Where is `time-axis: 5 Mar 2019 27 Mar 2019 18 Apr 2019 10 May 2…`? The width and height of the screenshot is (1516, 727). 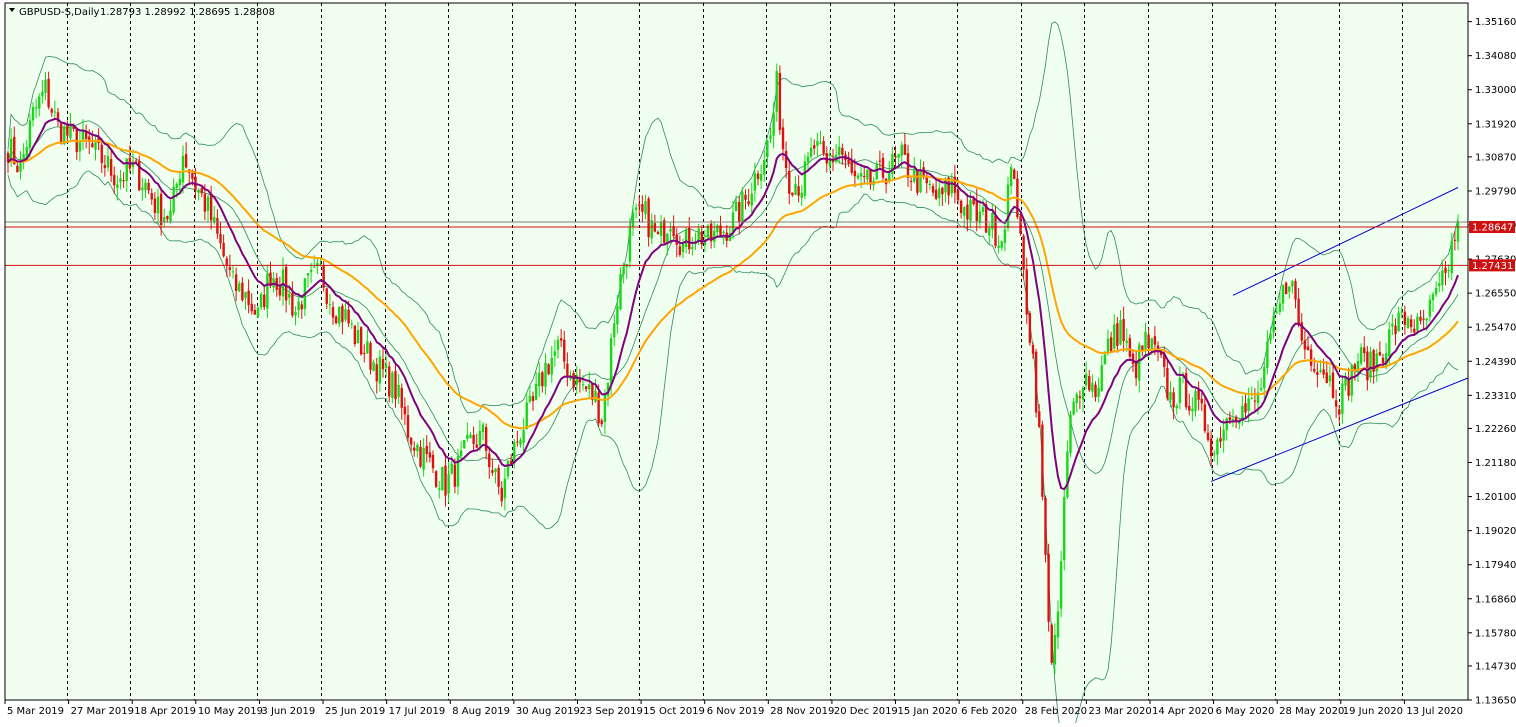
time-axis: 5 Mar 2019 27 Mar 2019 18 Apr 2019 10 May 2… is located at coordinates (733, 708).